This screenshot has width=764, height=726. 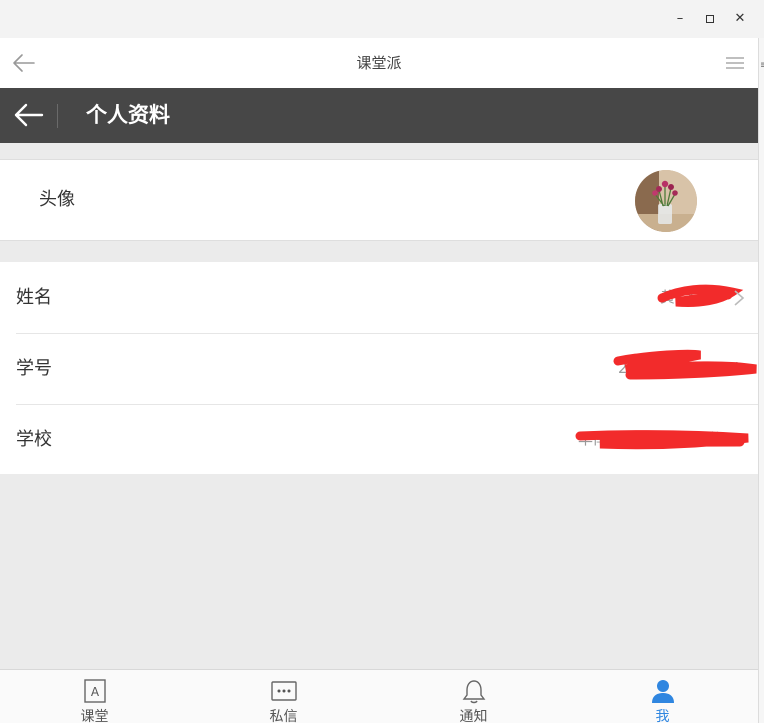 I want to click on class-icon: A, so click(x=95, y=691).